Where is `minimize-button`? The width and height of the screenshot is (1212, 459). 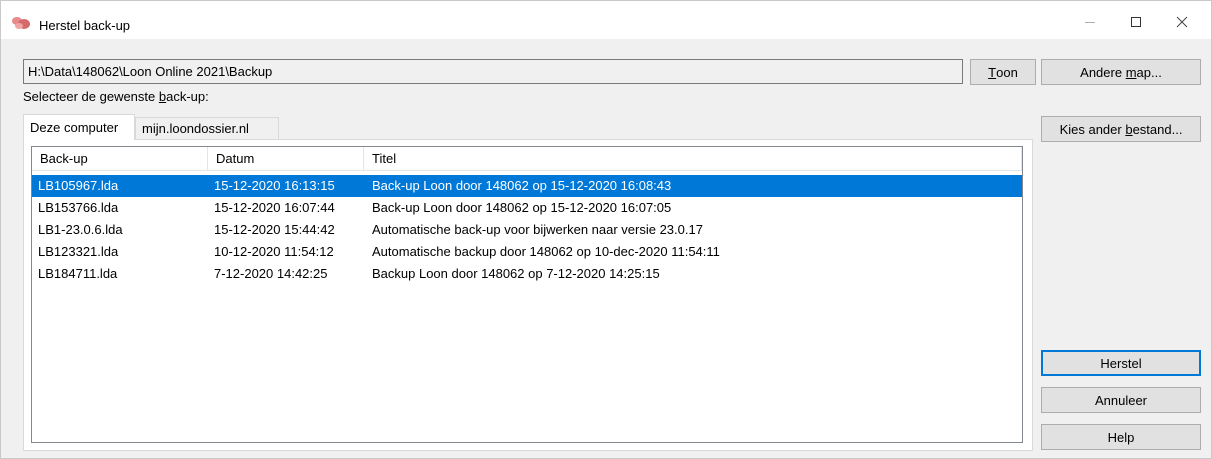 minimize-button is located at coordinates (1090, 22).